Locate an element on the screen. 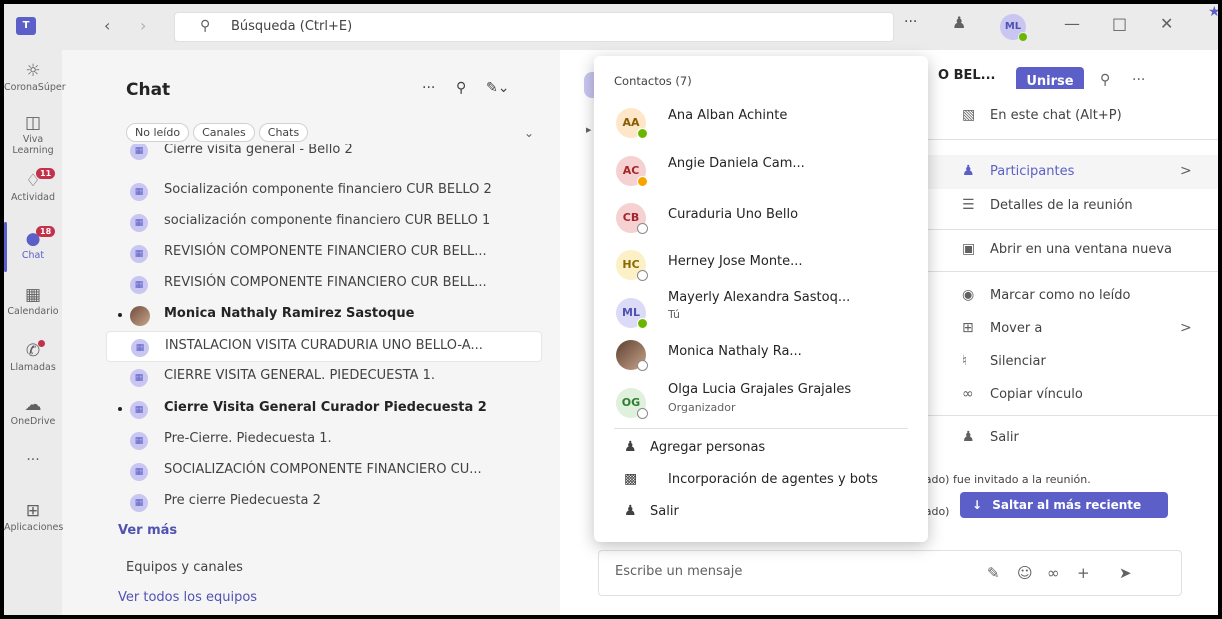 The height and width of the screenshot is (619, 1222). contact-item: ML Mayerly Alexandra Sastoq... Tú is located at coordinates (761, 310).